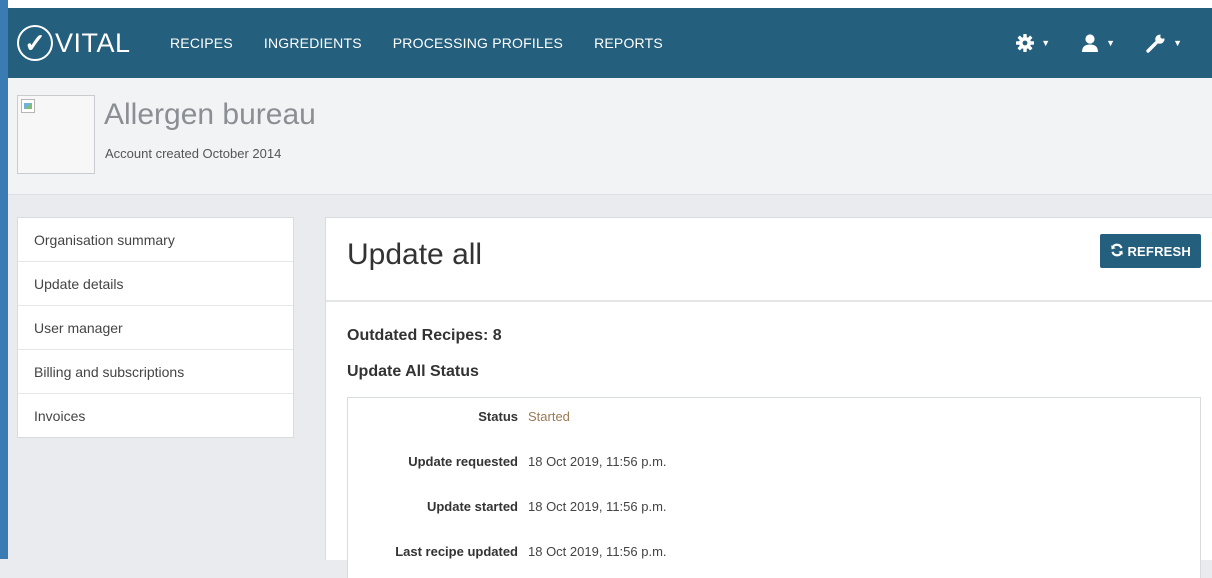 Image resolution: width=1212 pixels, height=578 pixels. I want to click on status-row: Status Started, so click(774, 419).